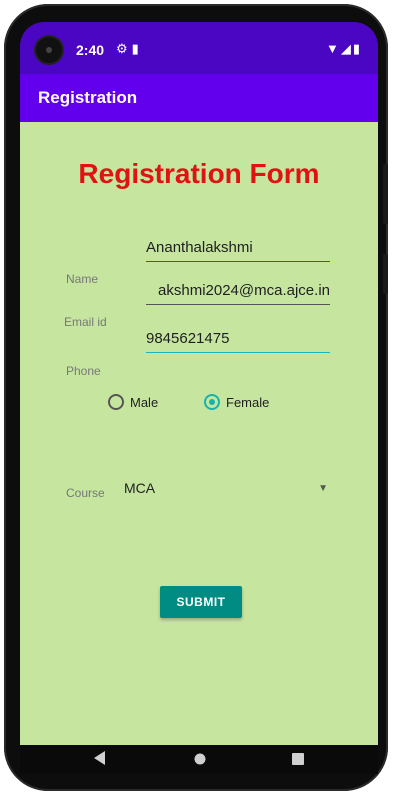  I want to click on name-label: Name, so click(82, 279).